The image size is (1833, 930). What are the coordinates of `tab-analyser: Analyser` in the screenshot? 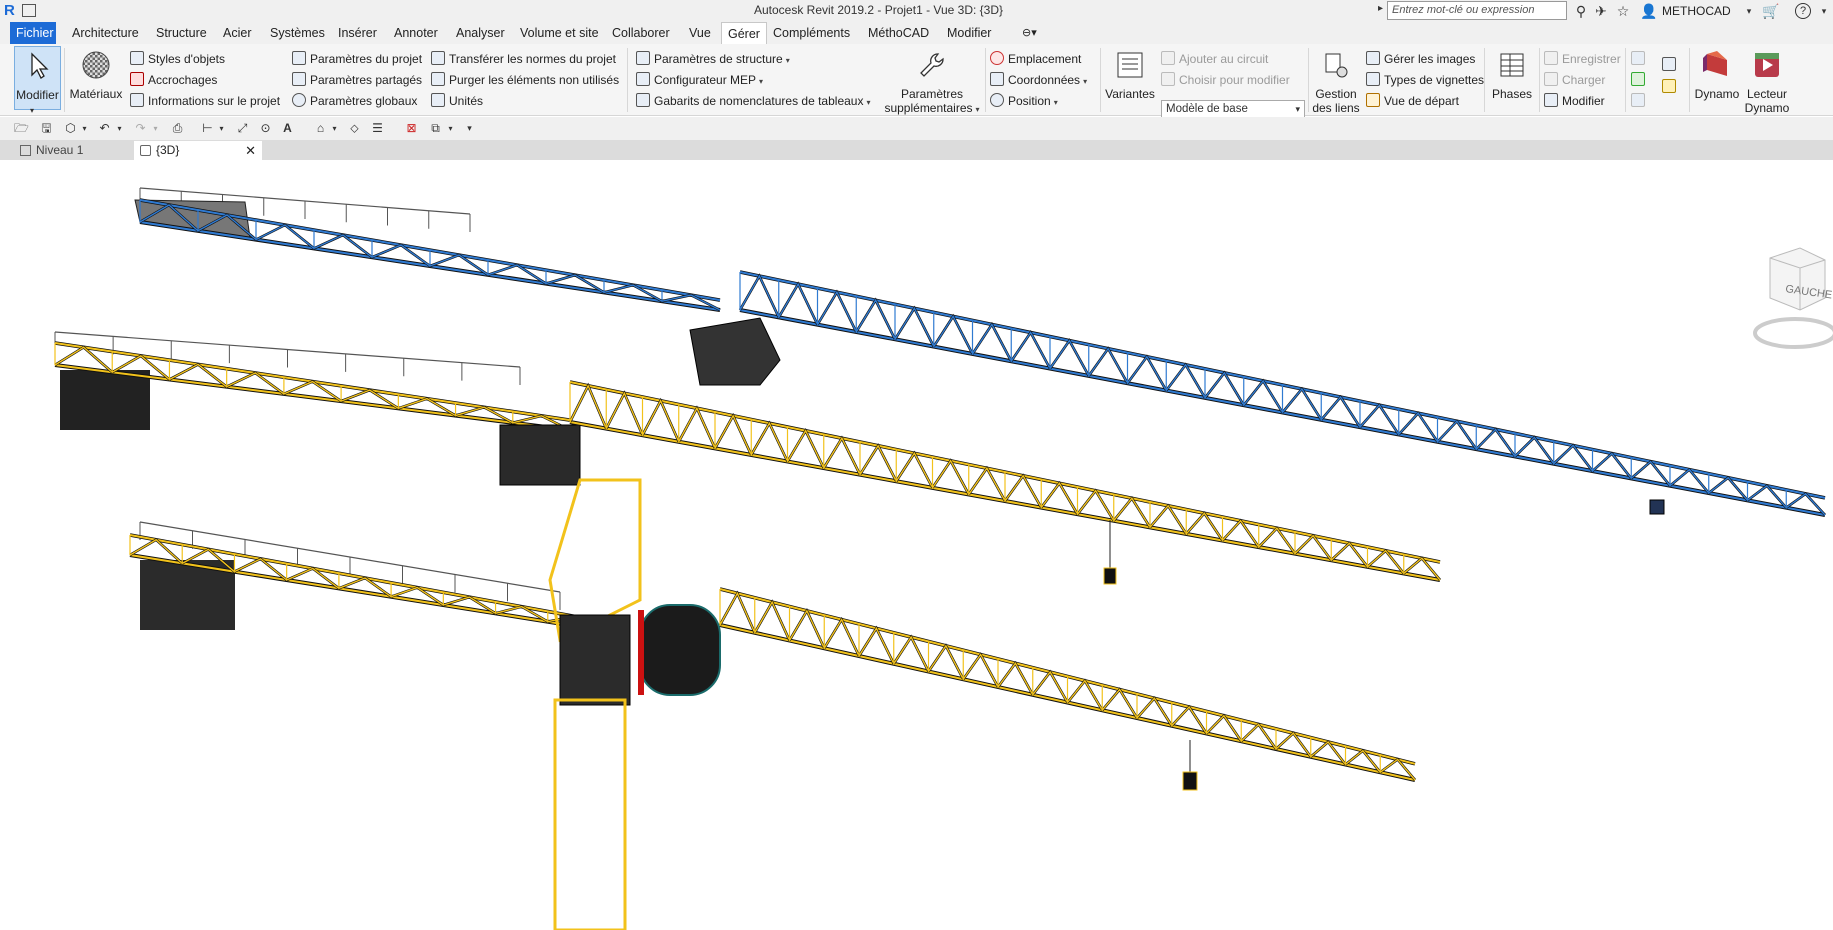 It's located at (480, 33).